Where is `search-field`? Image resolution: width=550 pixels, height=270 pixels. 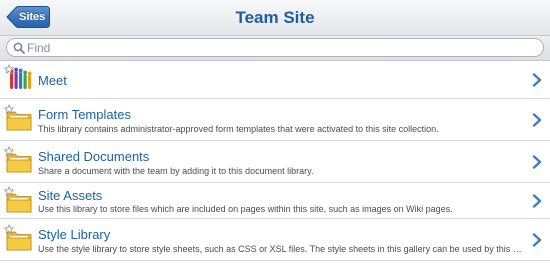 search-field is located at coordinates (275, 47).